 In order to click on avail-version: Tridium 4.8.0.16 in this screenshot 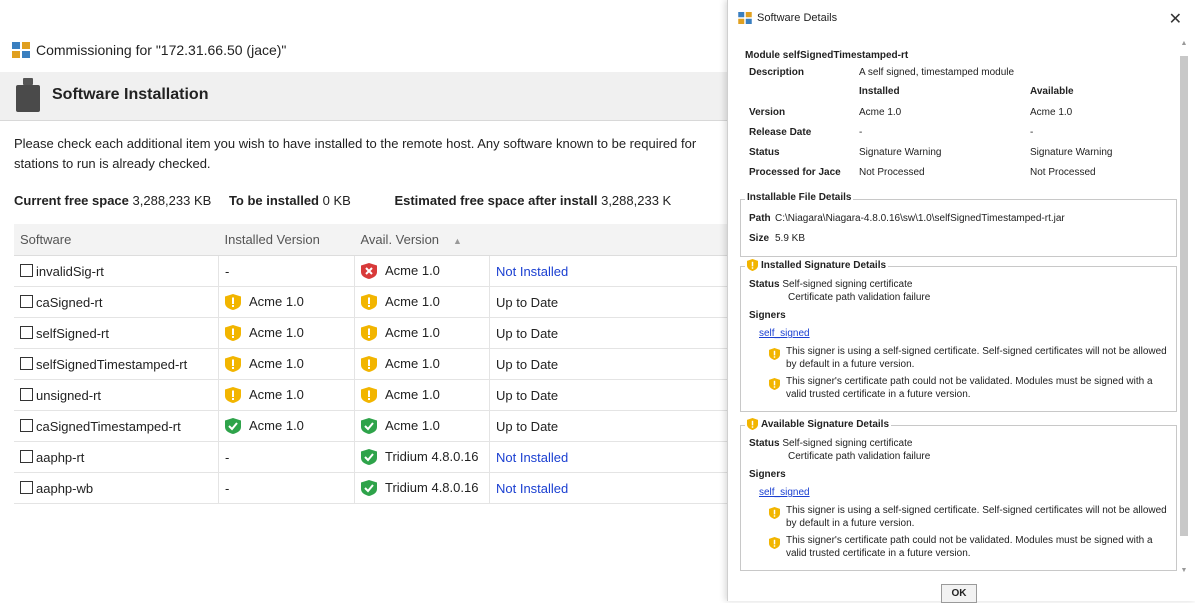, I will do `click(432, 487)`.